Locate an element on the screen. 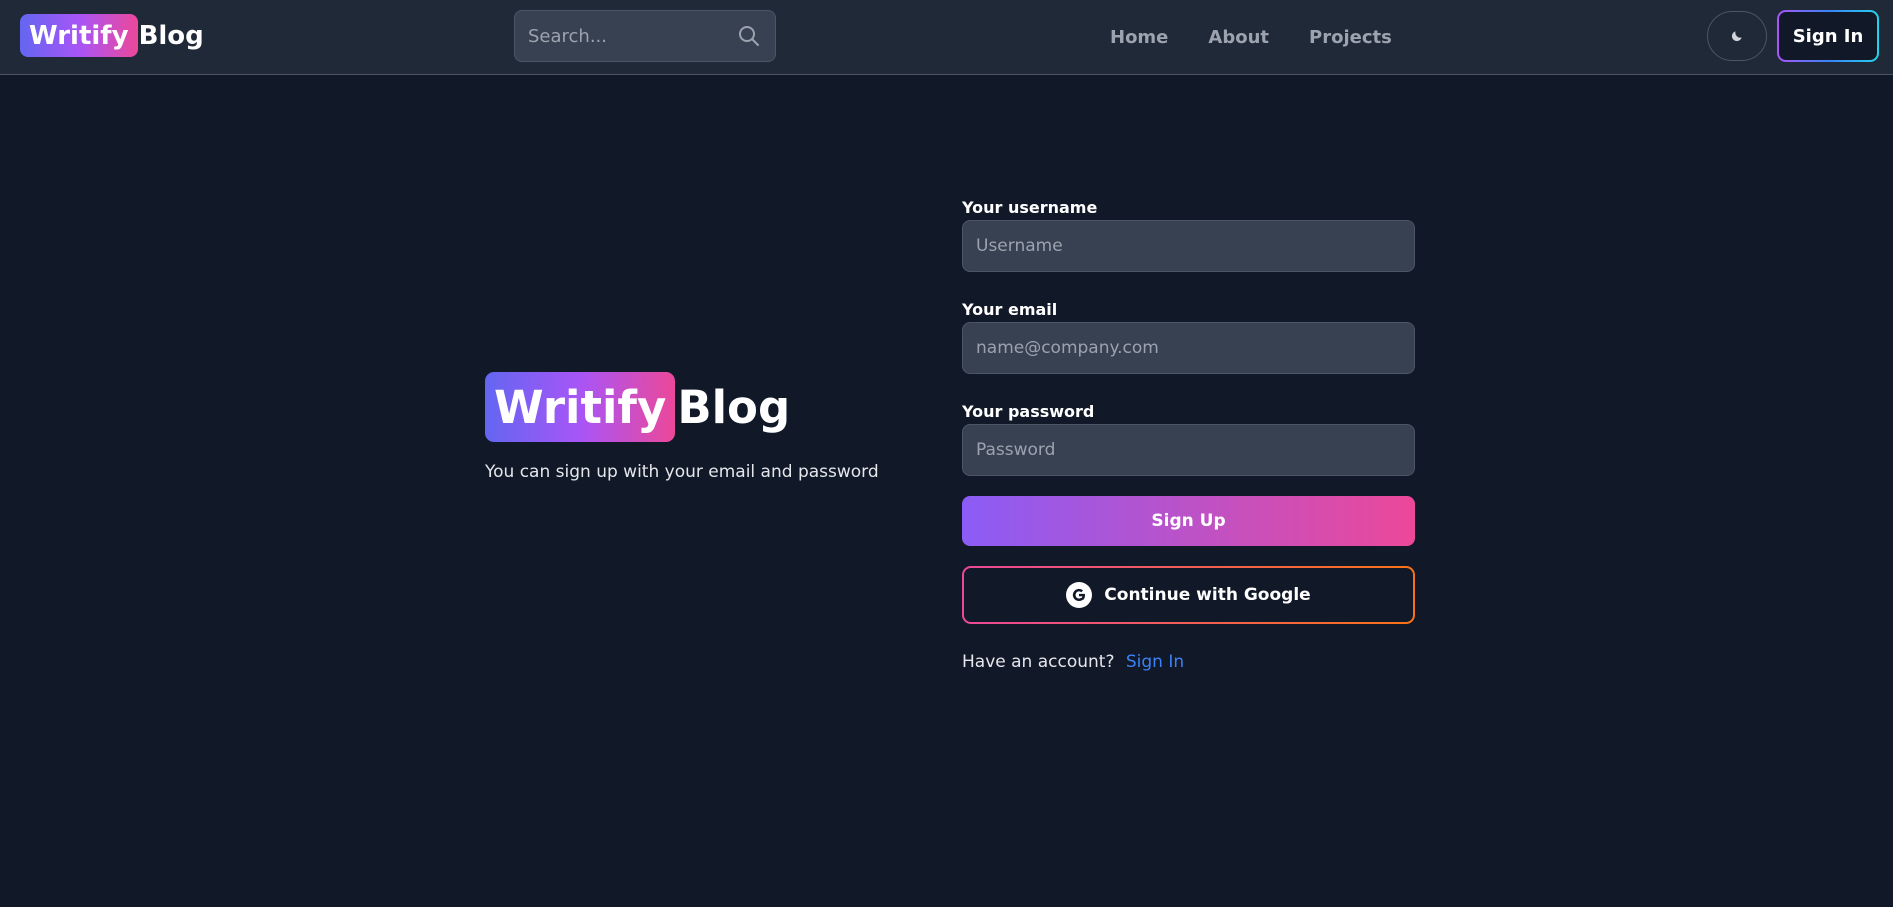  hero-brand-badge: Writify is located at coordinates (580, 407).